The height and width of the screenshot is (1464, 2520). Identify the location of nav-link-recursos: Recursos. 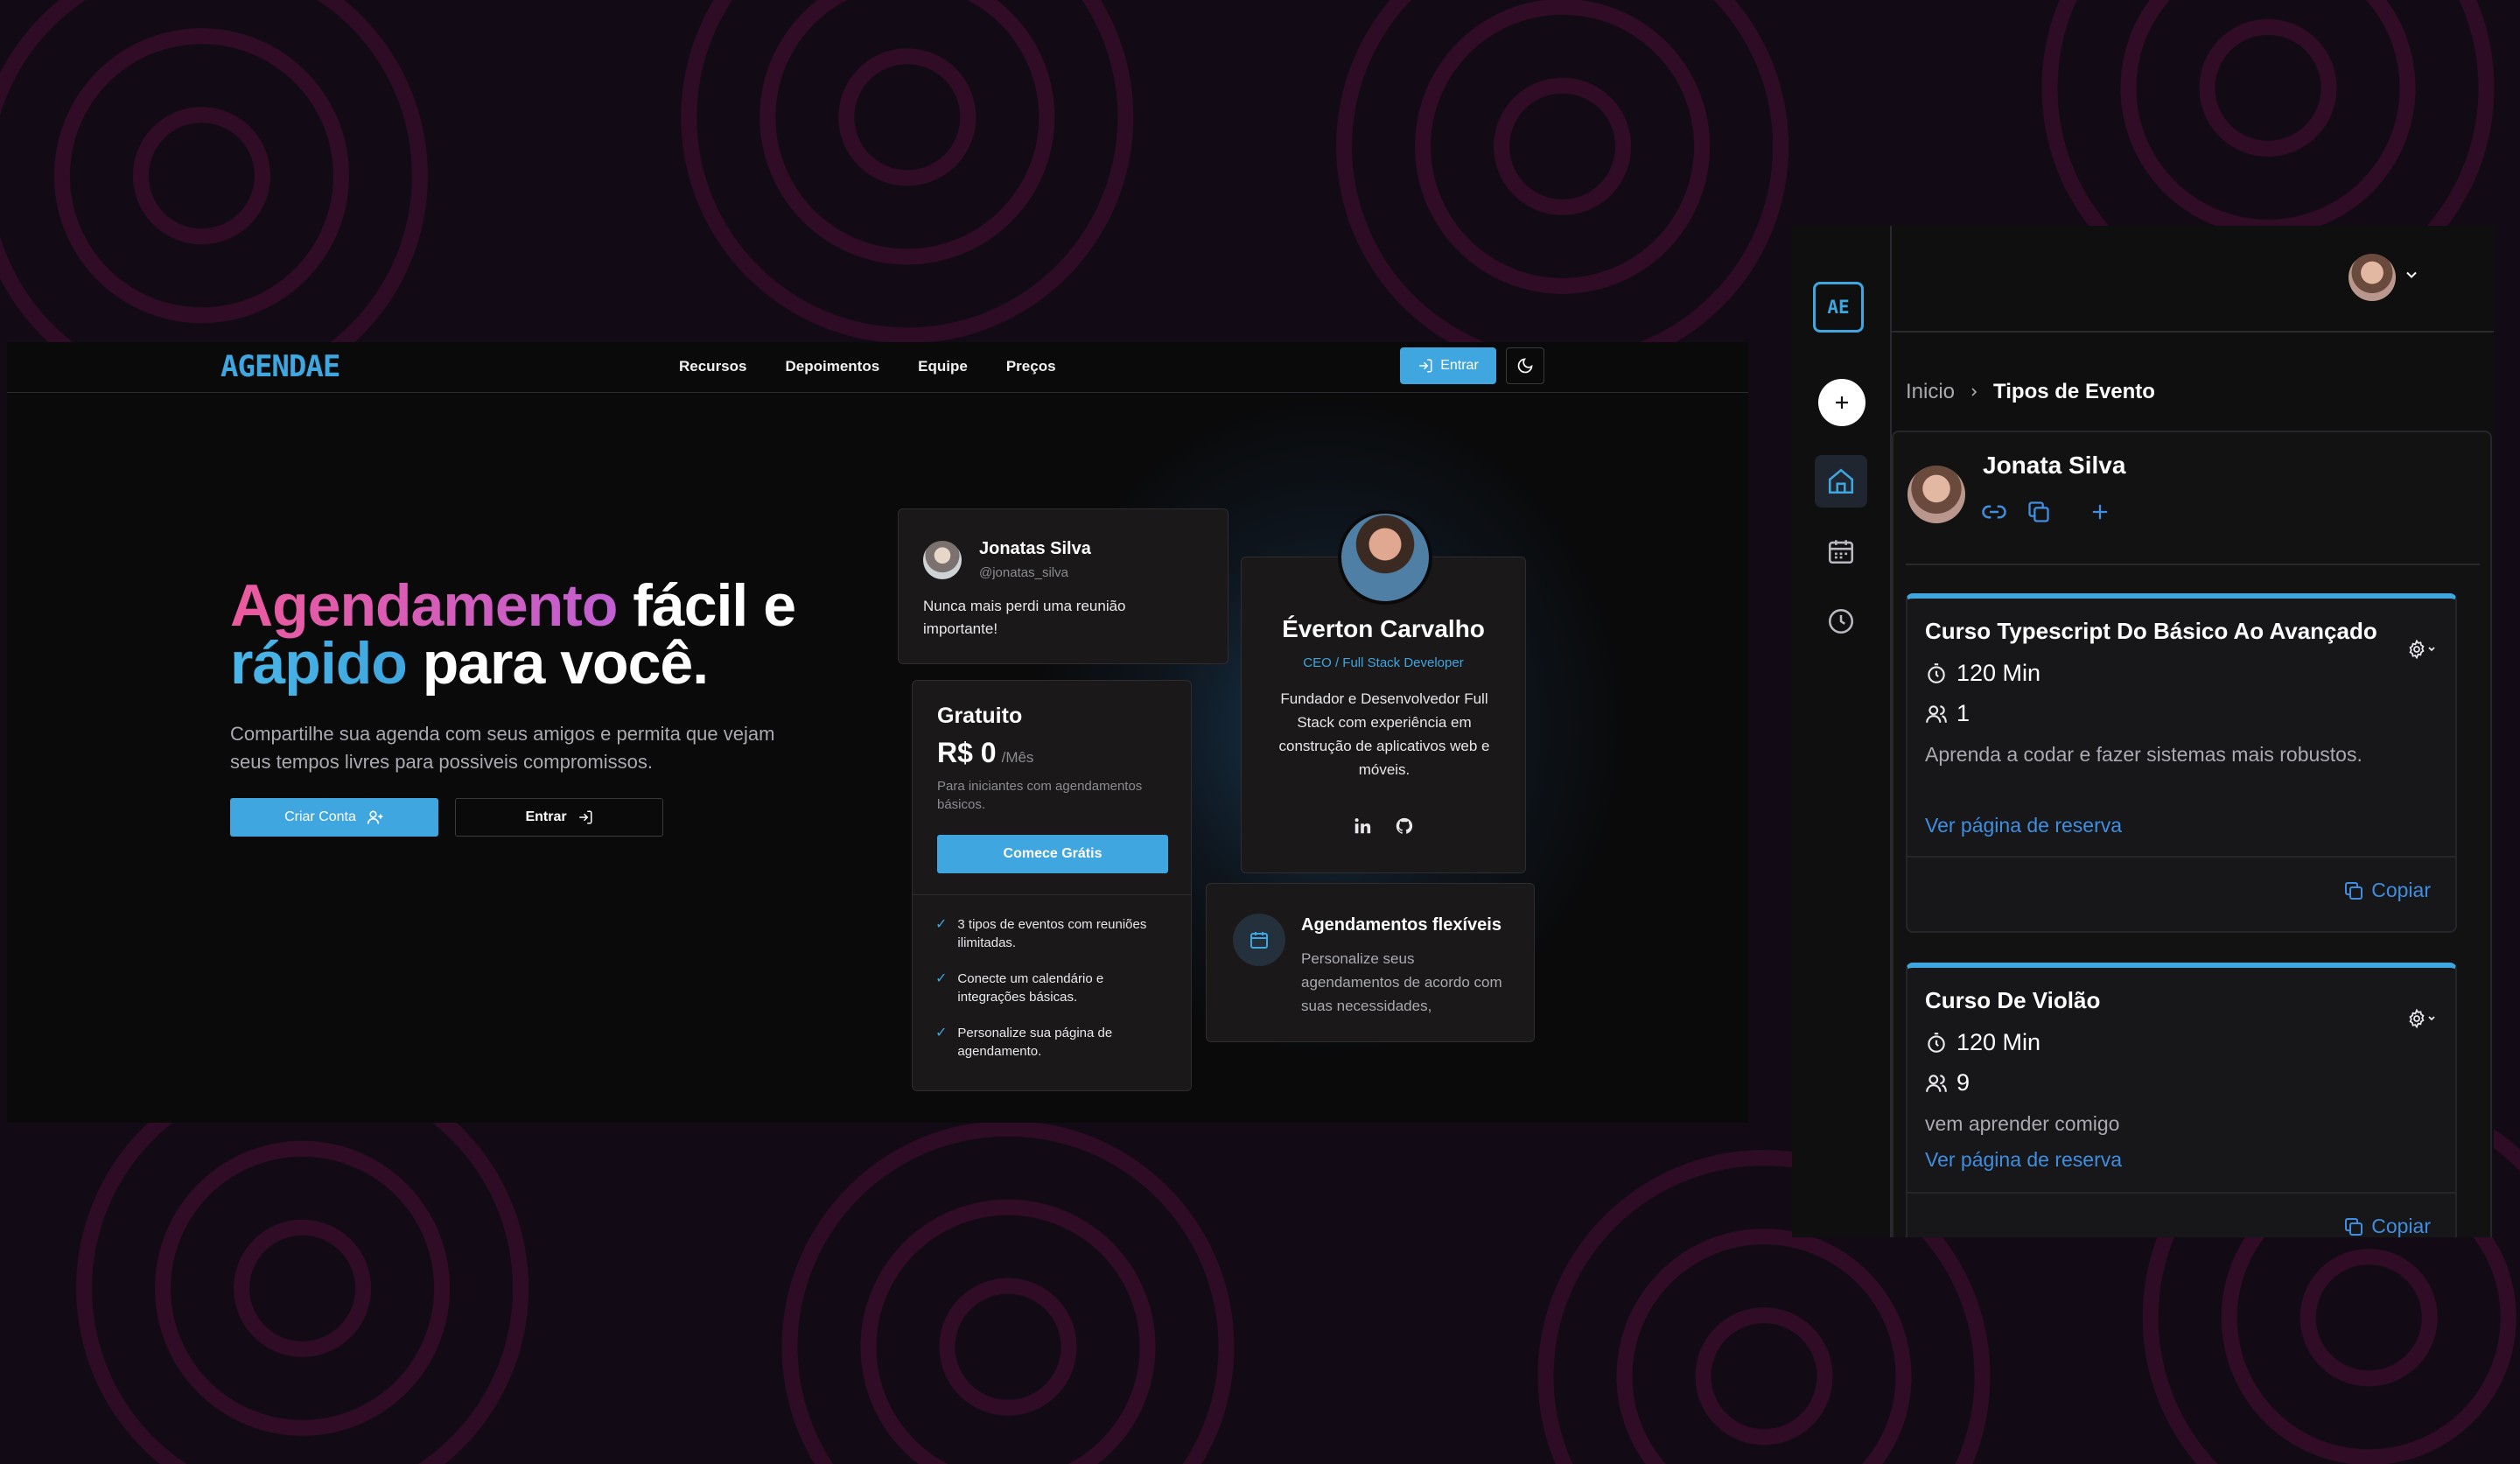
(712, 366).